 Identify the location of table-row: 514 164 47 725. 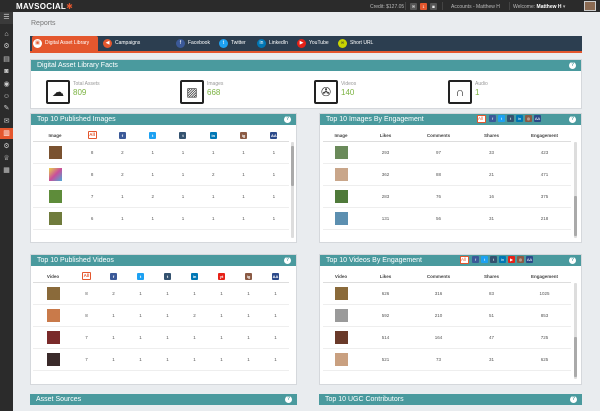
(447, 337).